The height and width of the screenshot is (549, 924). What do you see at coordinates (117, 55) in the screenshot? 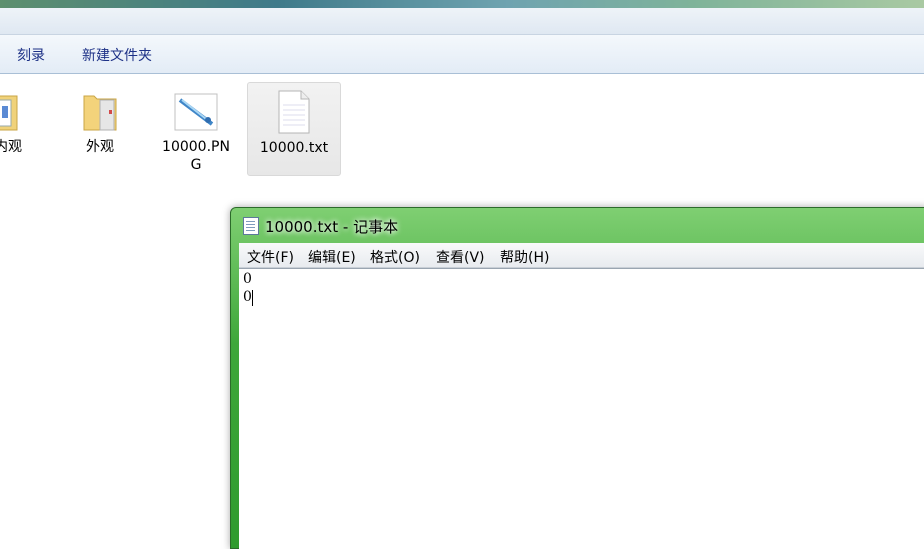
I see `new-folder-button: 新建文件夹` at bounding box center [117, 55].